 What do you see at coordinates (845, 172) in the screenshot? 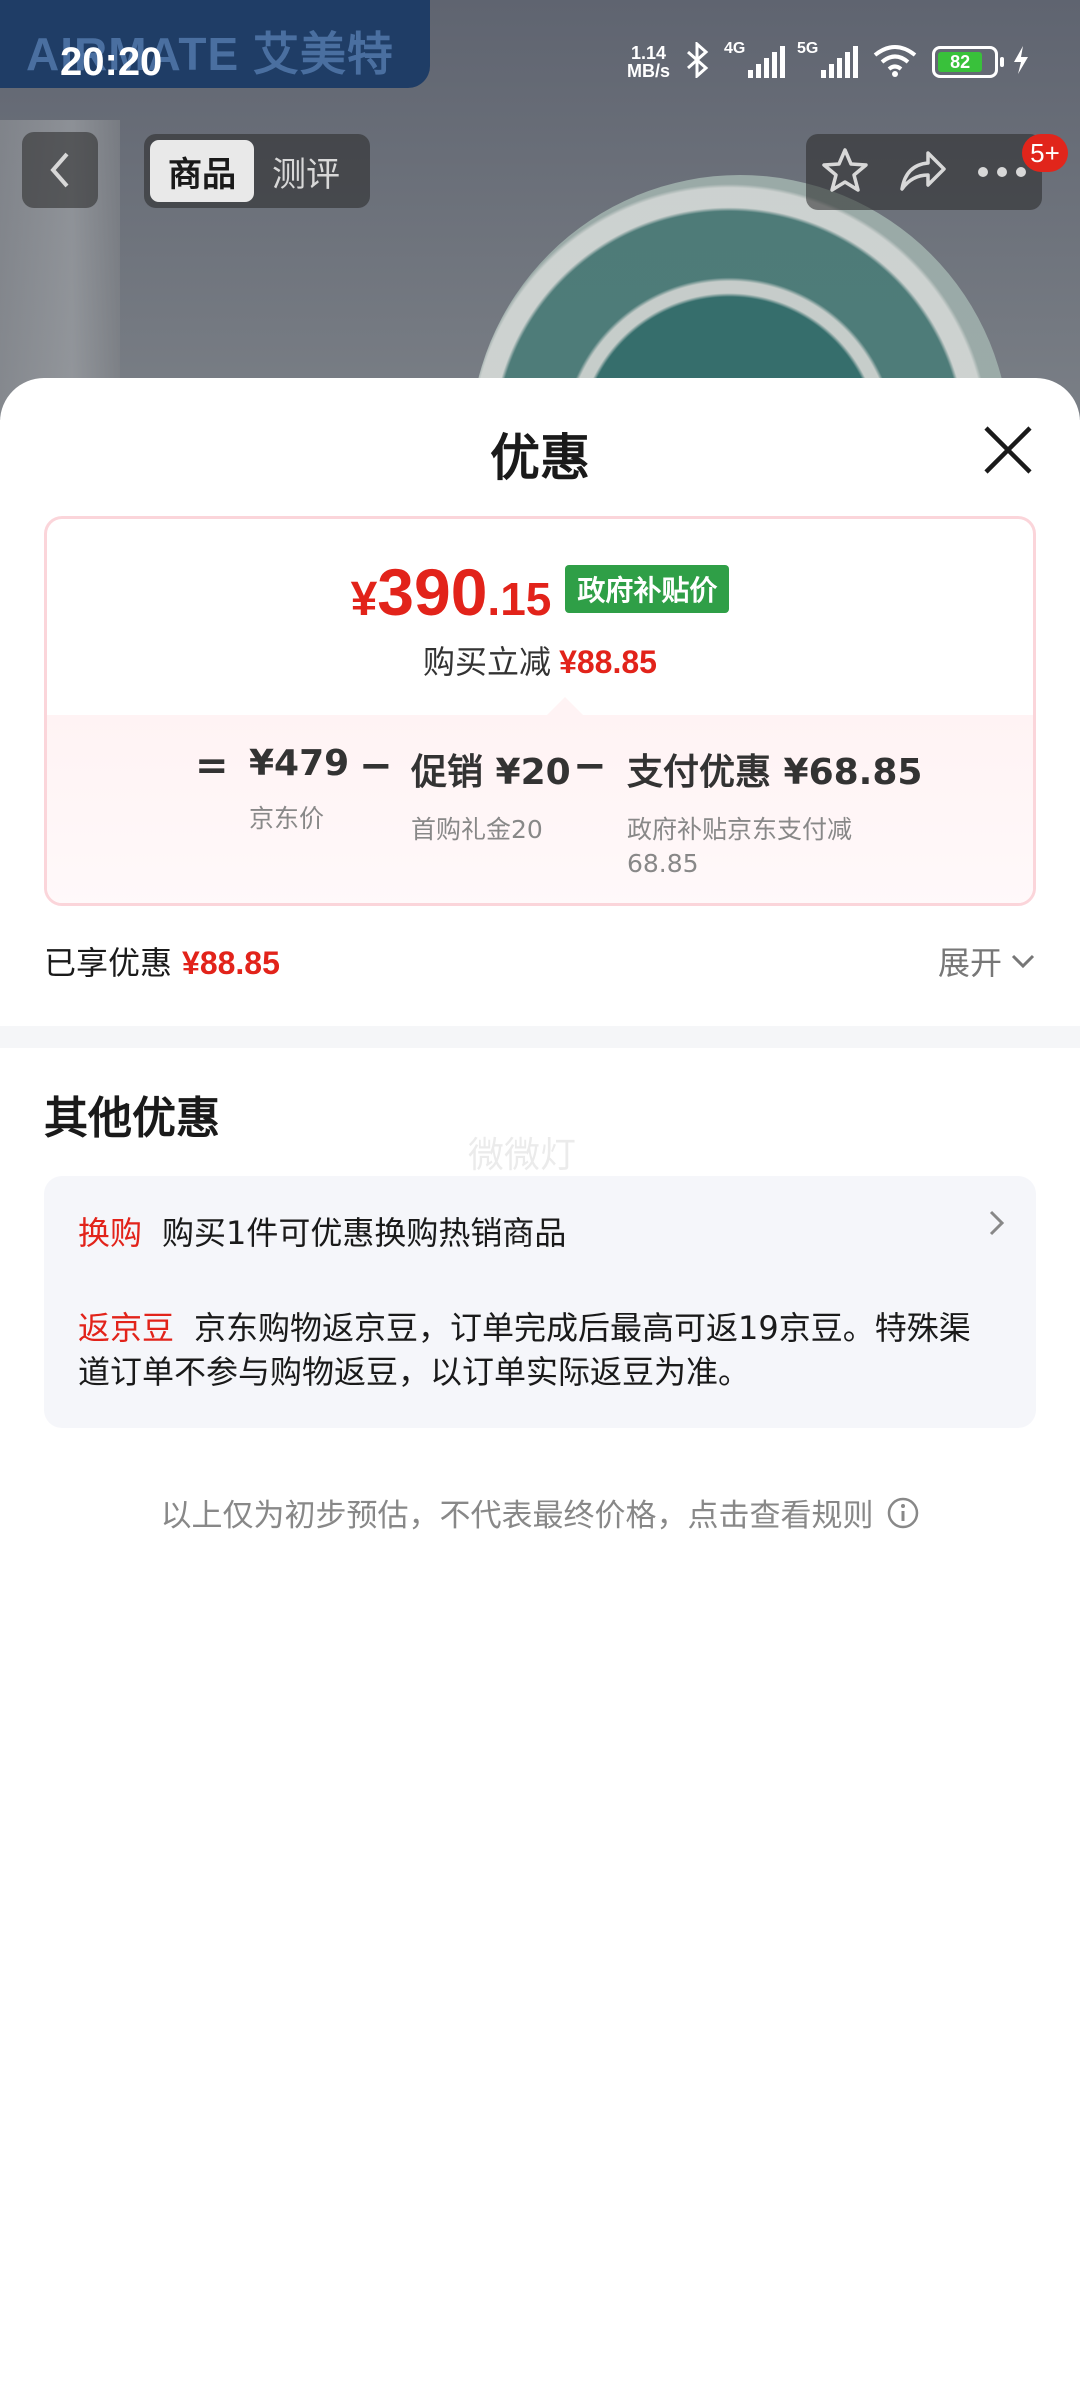
I see `favorite-star-icon` at bounding box center [845, 172].